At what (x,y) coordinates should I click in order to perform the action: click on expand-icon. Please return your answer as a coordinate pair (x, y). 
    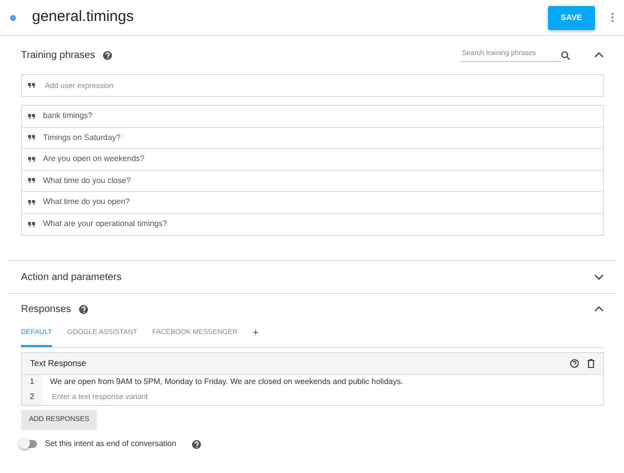
    Looking at the image, I should click on (599, 277).